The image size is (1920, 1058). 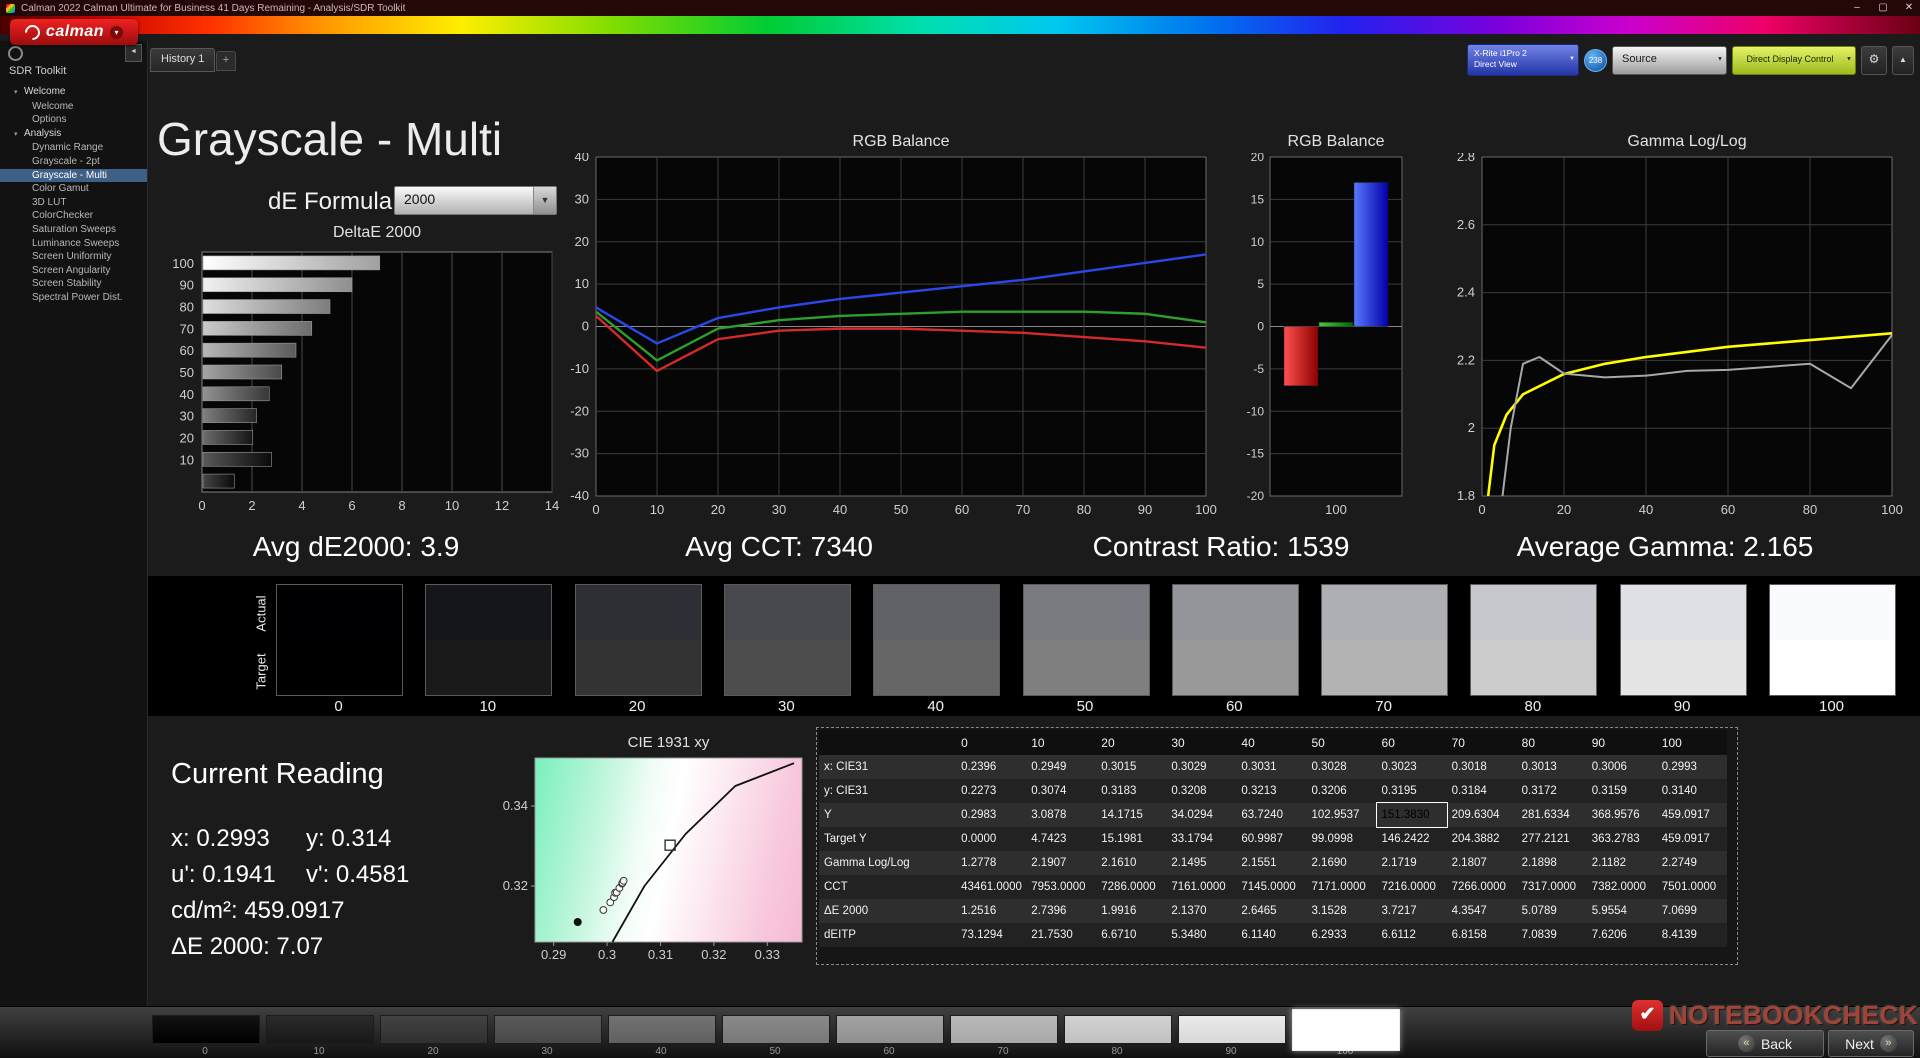 What do you see at coordinates (1061, 935) in the screenshot?
I see `table-cell: 21.7530` at bounding box center [1061, 935].